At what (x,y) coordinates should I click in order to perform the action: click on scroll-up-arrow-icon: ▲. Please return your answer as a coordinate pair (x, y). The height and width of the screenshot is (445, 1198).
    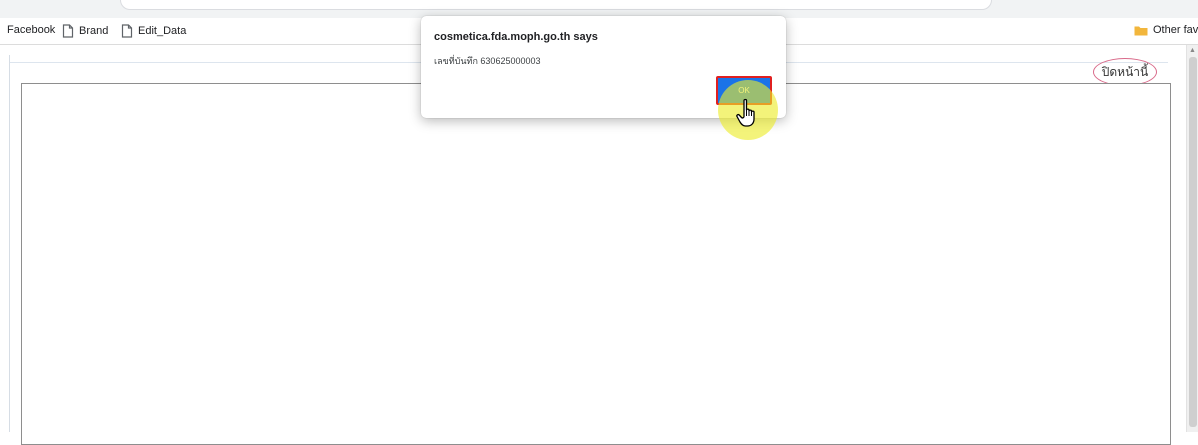
    Looking at the image, I should click on (1192, 51).